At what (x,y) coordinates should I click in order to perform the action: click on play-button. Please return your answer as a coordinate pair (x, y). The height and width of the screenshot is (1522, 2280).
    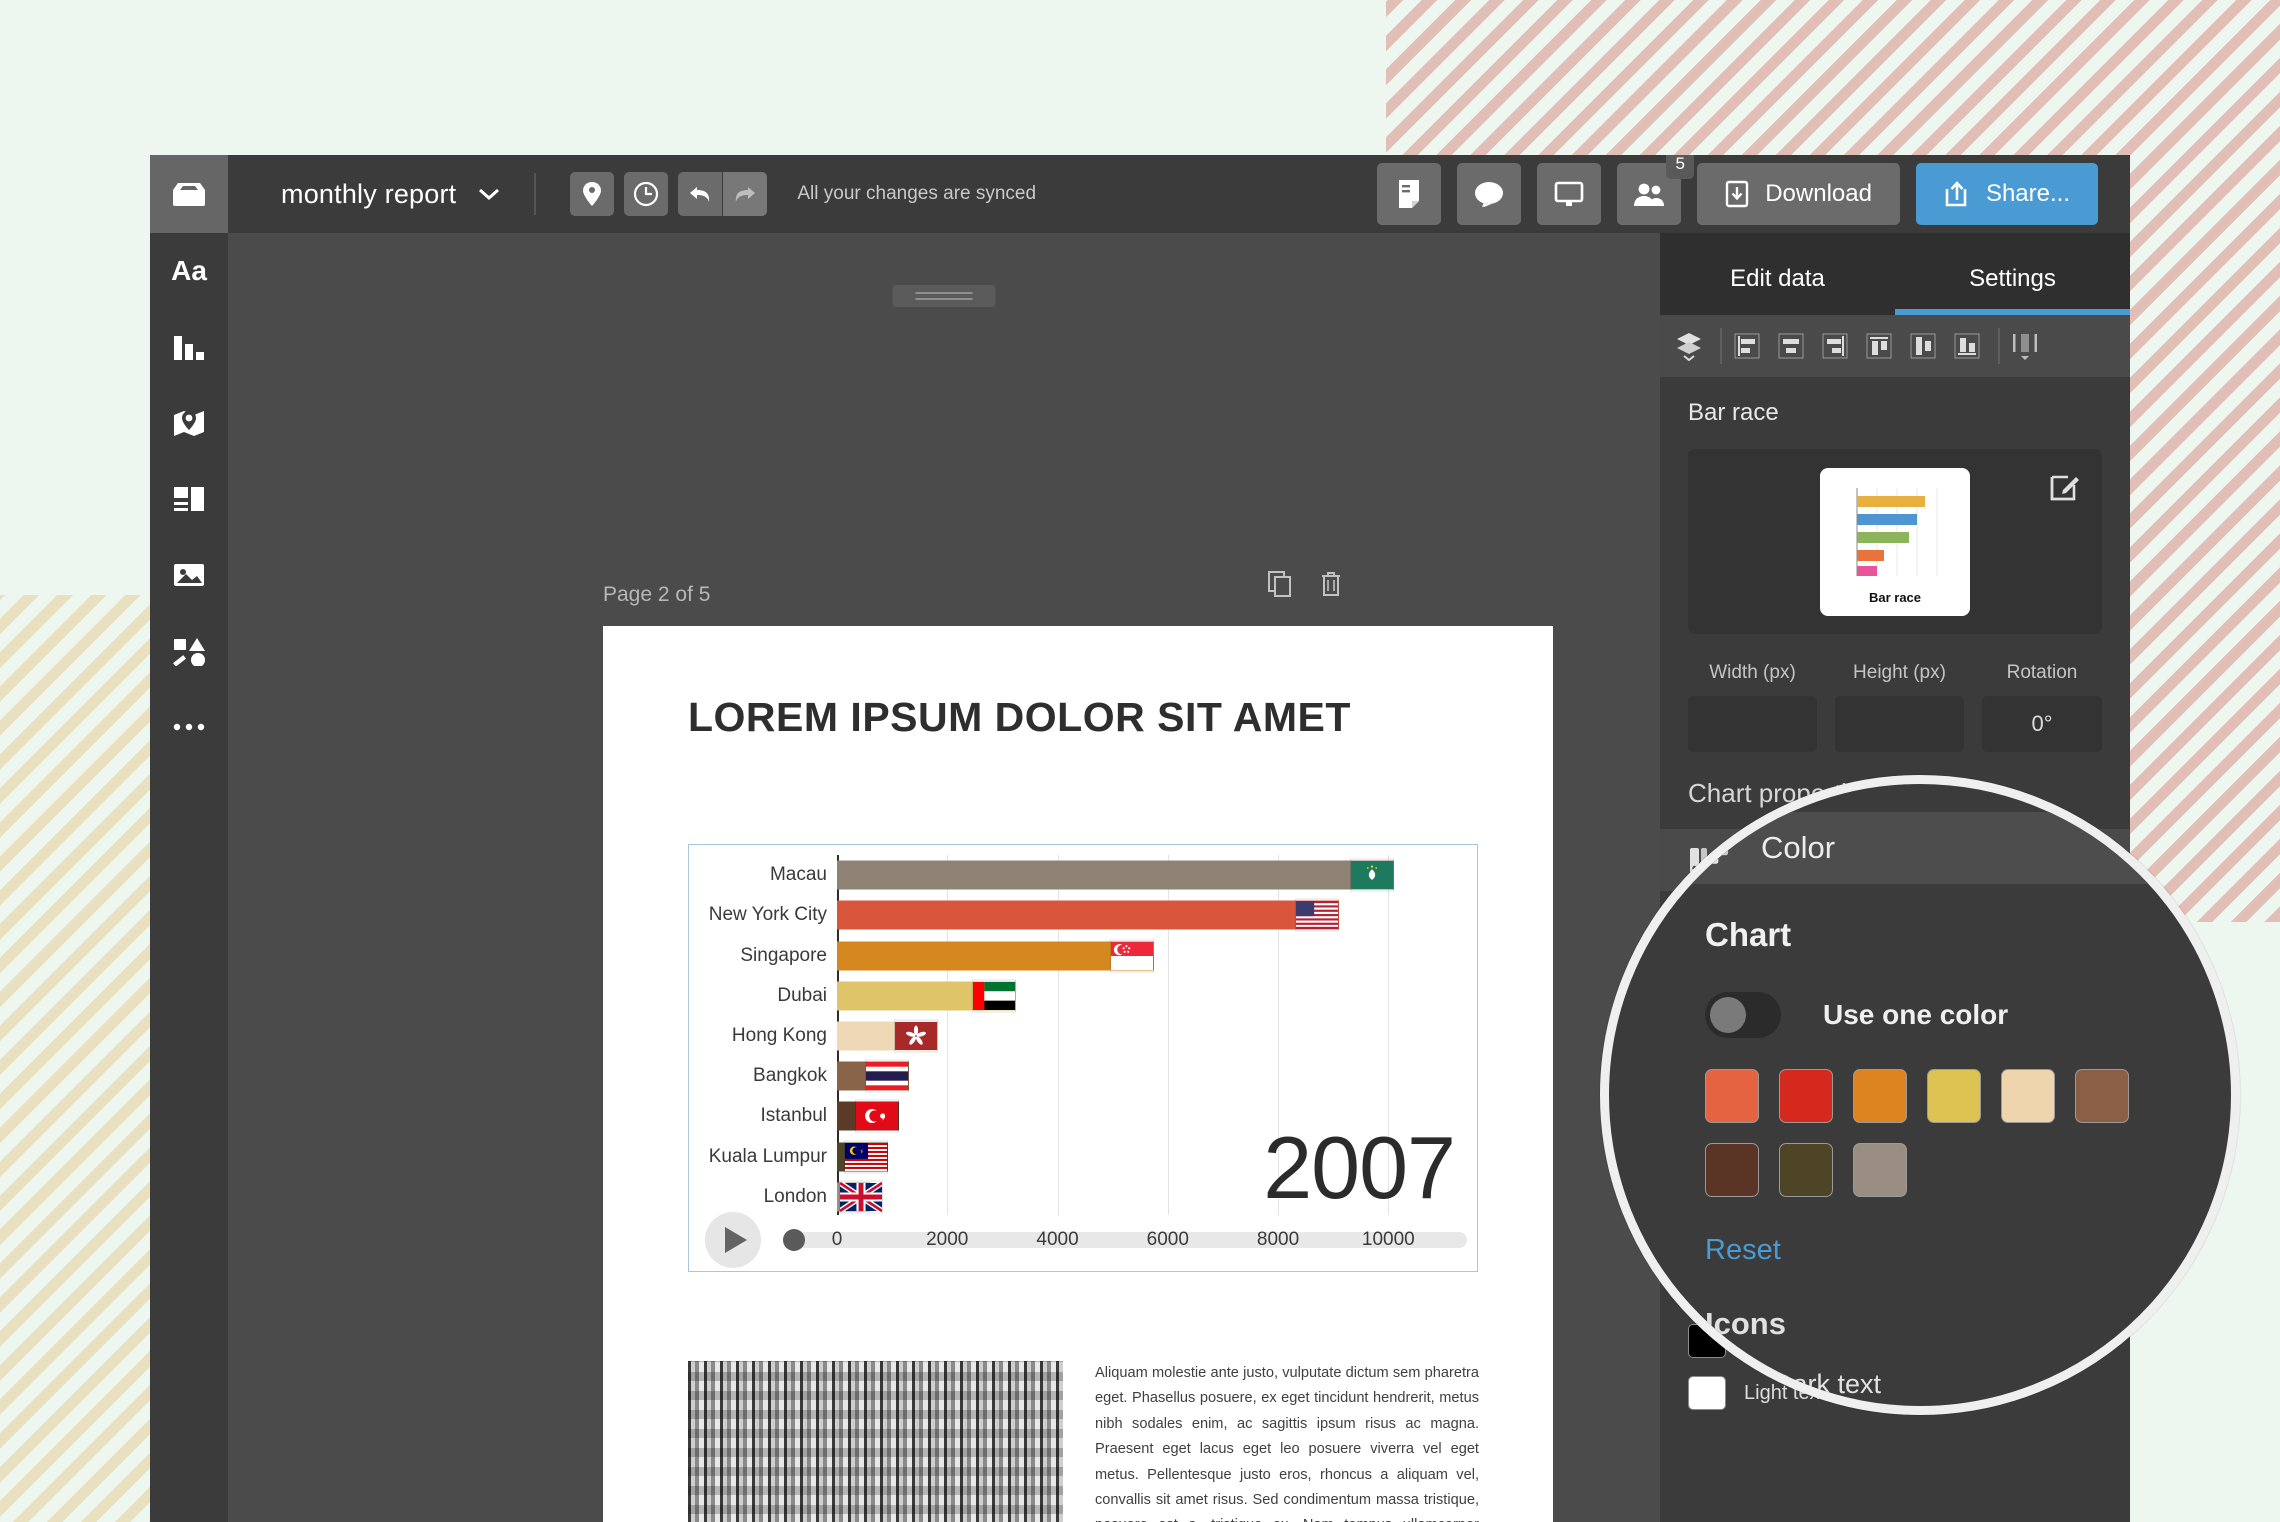
    Looking at the image, I should click on (733, 1240).